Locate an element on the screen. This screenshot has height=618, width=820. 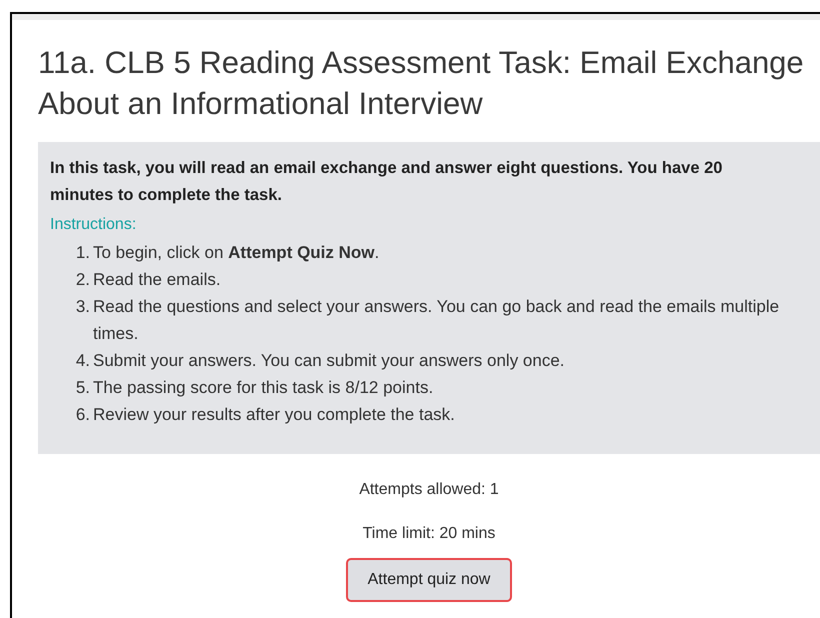
quiz-info-text: Attempts allowed: 1 is located at coordinates (429, 490).